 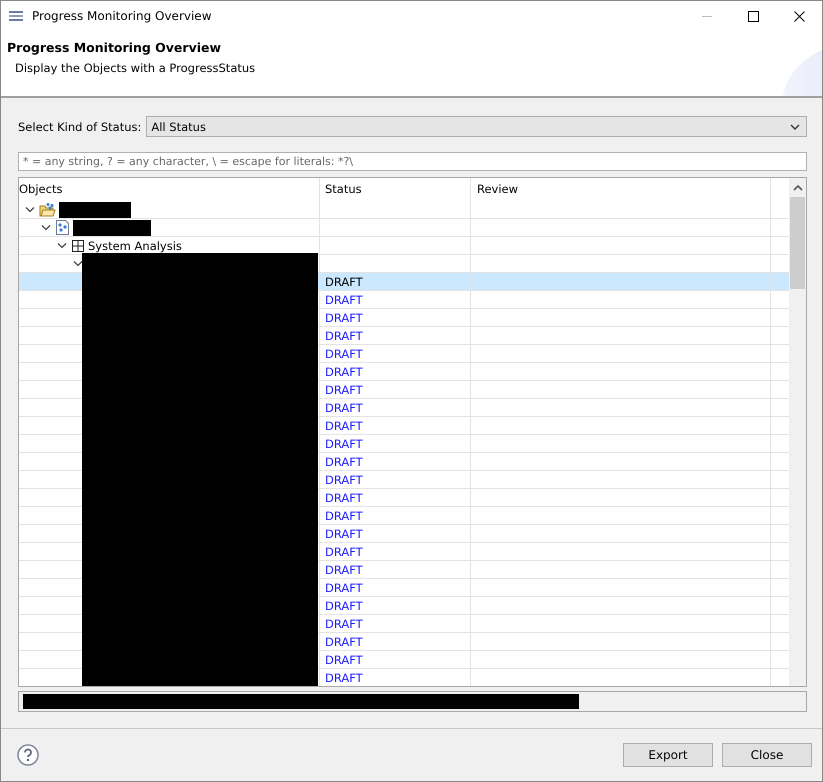 I want to click on close-icon, so click(x=799, y=16).